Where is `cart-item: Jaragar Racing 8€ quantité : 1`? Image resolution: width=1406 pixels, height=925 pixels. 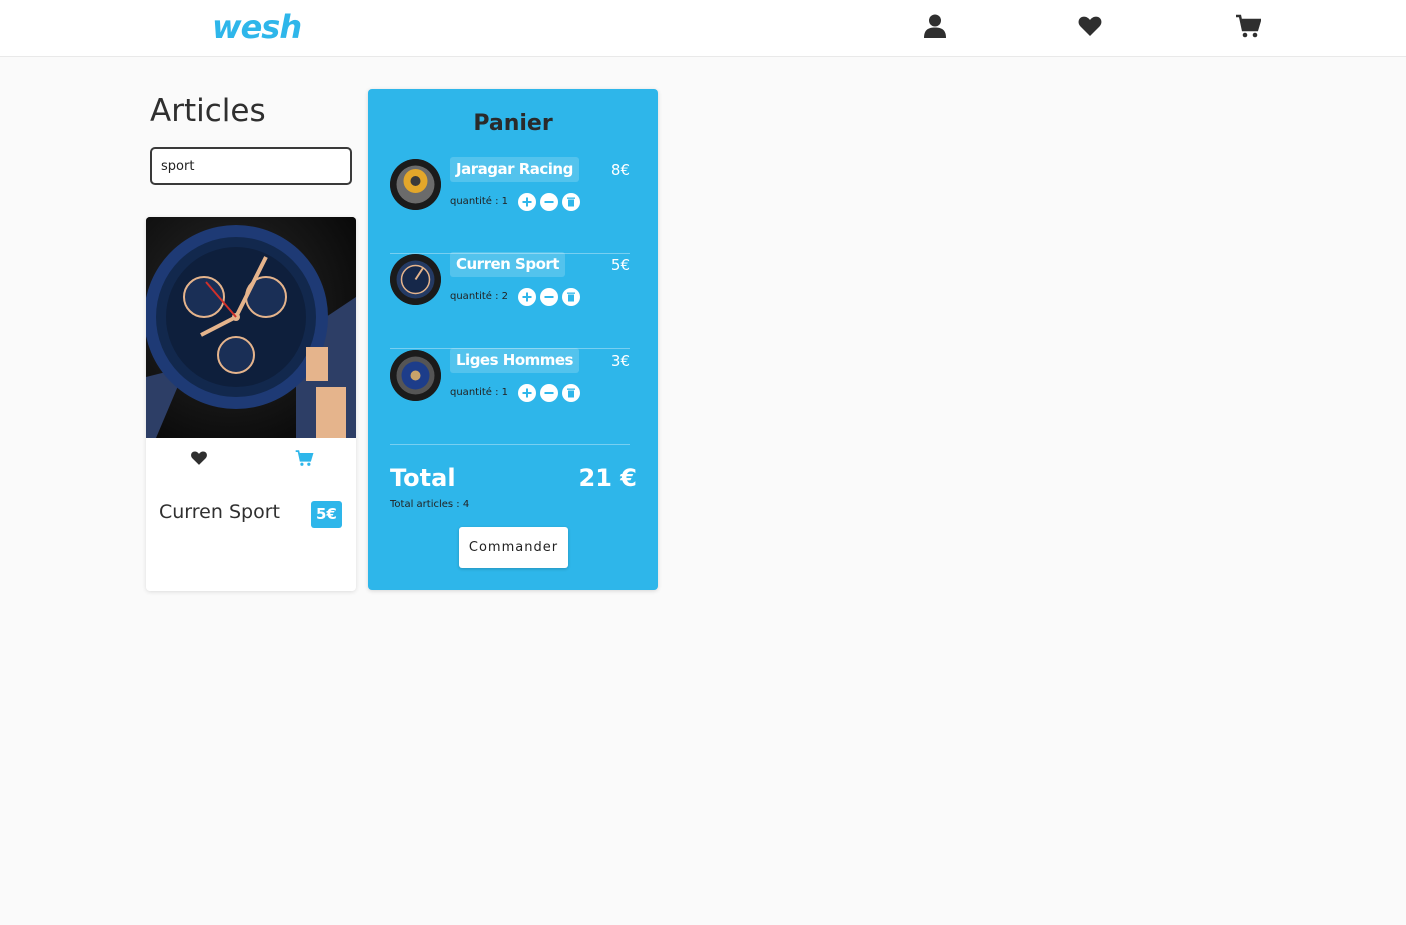 cart-item: Jaragar Racing 8€ quantité : 1 is located at coordinates (510, 205).